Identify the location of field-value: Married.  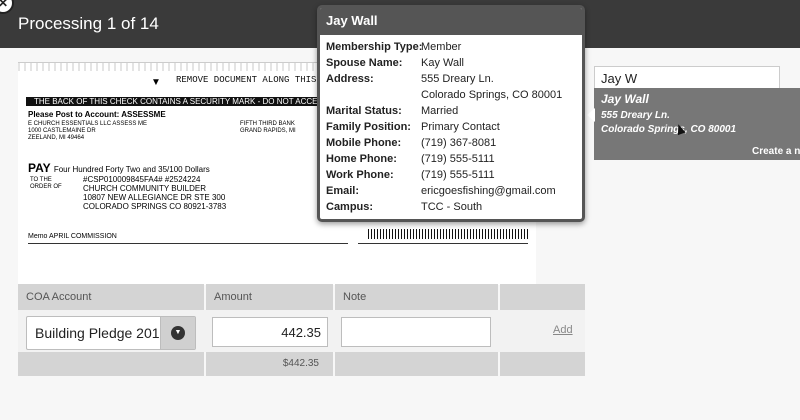
(440, 111).